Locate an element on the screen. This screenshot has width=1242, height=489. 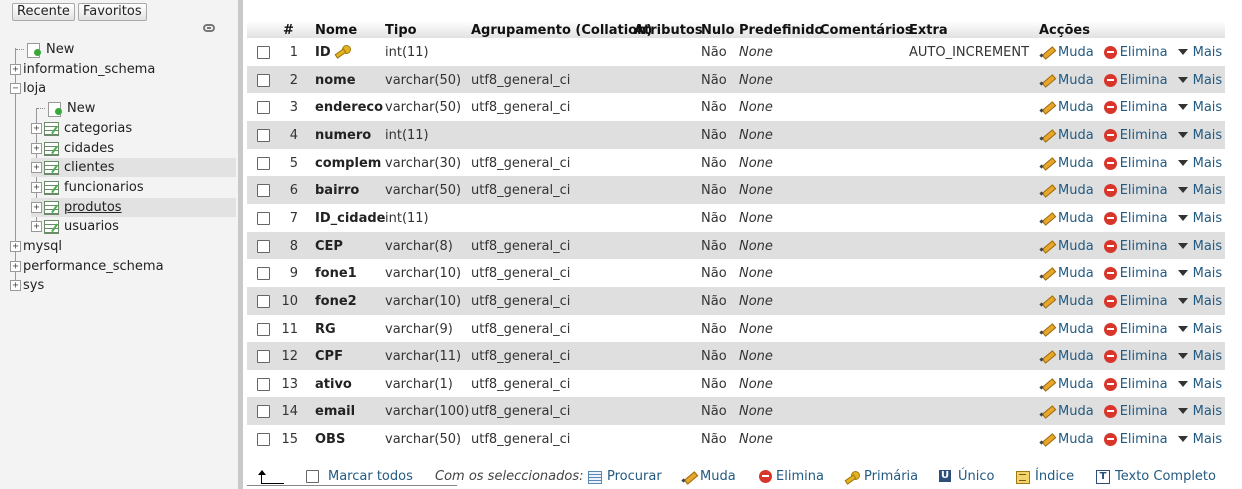
drop-selected-button: Elimina is located at coordinates (791, 476).